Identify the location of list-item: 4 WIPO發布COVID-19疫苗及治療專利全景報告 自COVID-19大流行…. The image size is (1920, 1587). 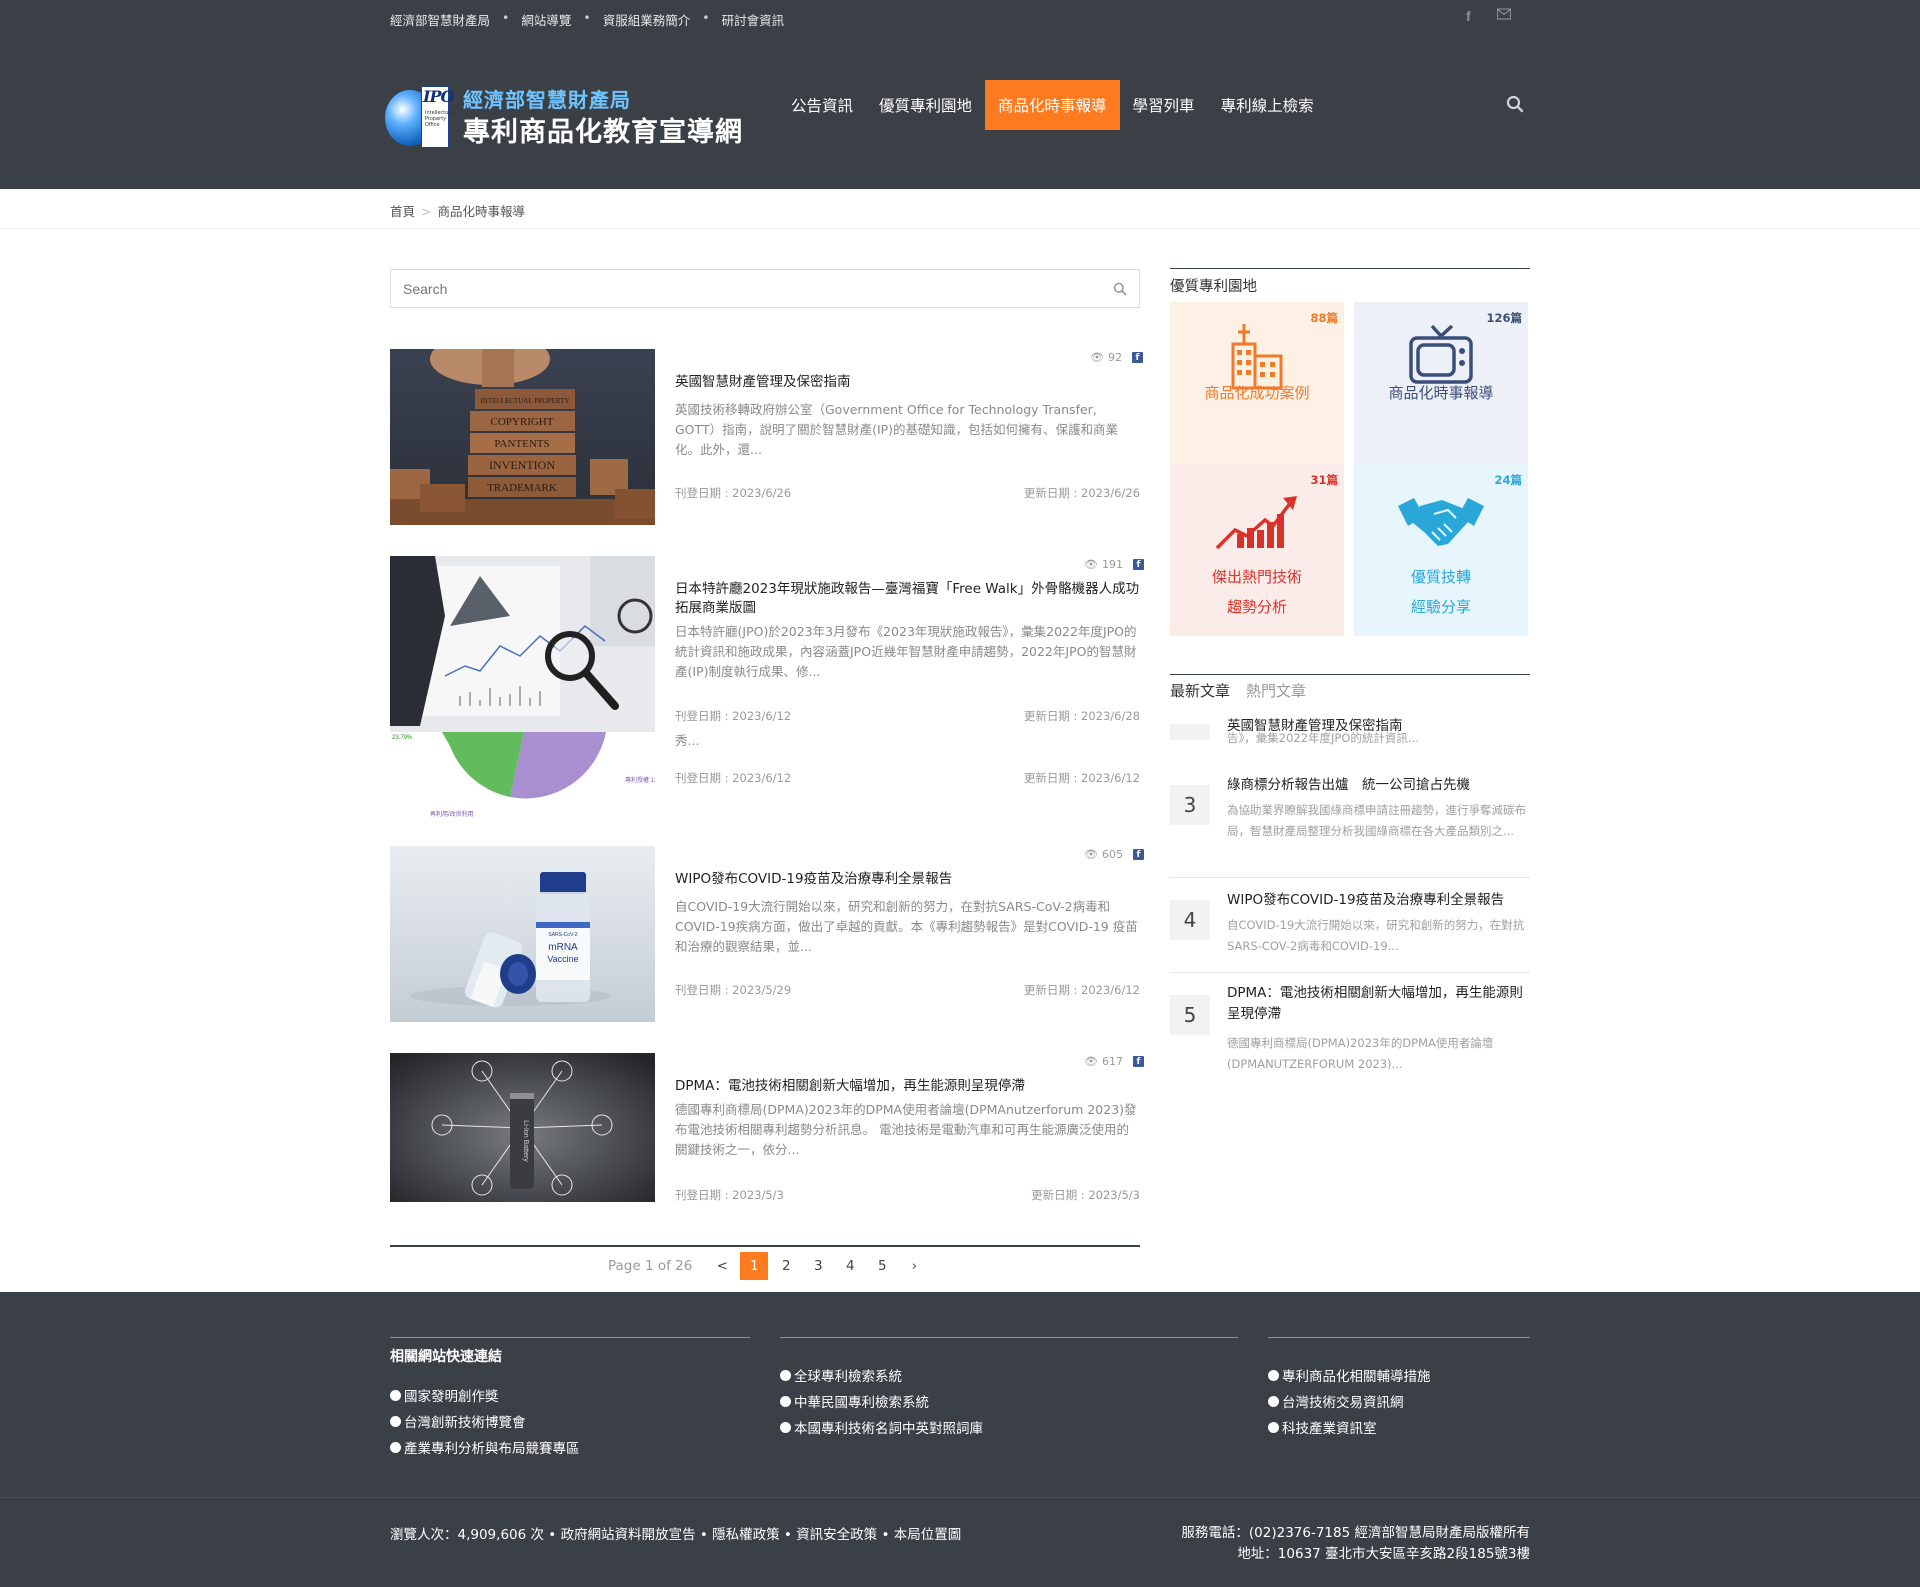
(1350, 925).